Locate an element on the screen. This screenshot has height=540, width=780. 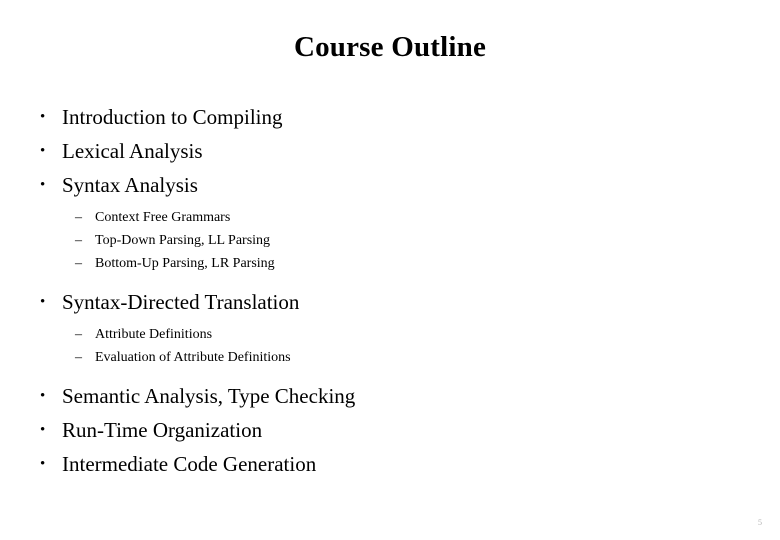
list-item-label: Syntax Analysis is located at coordinates (130, 185).